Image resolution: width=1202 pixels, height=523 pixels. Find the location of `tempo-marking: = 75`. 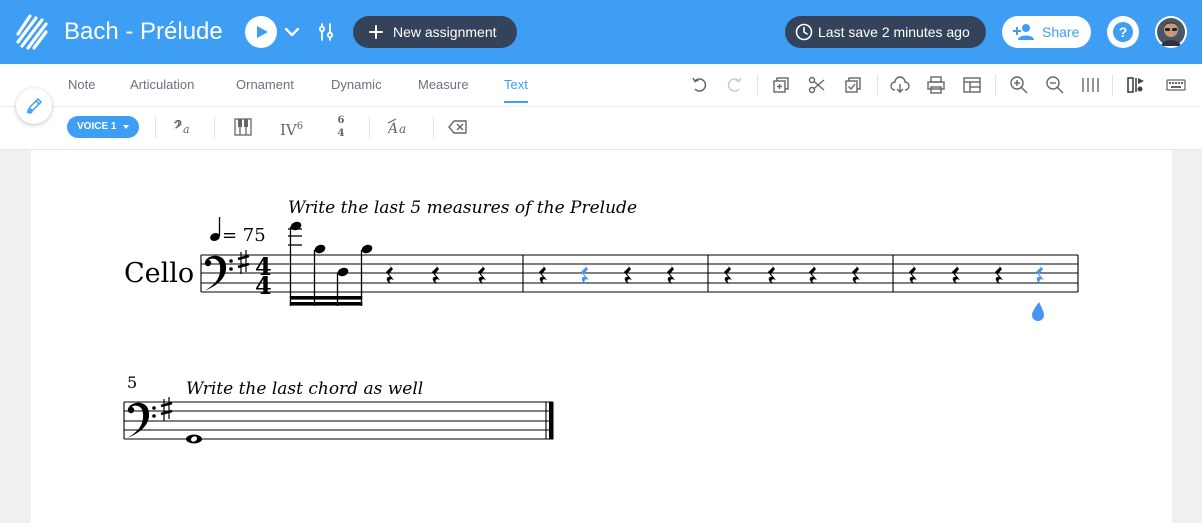

tempo-marking: = 75 is located at coordinates (237, 231).